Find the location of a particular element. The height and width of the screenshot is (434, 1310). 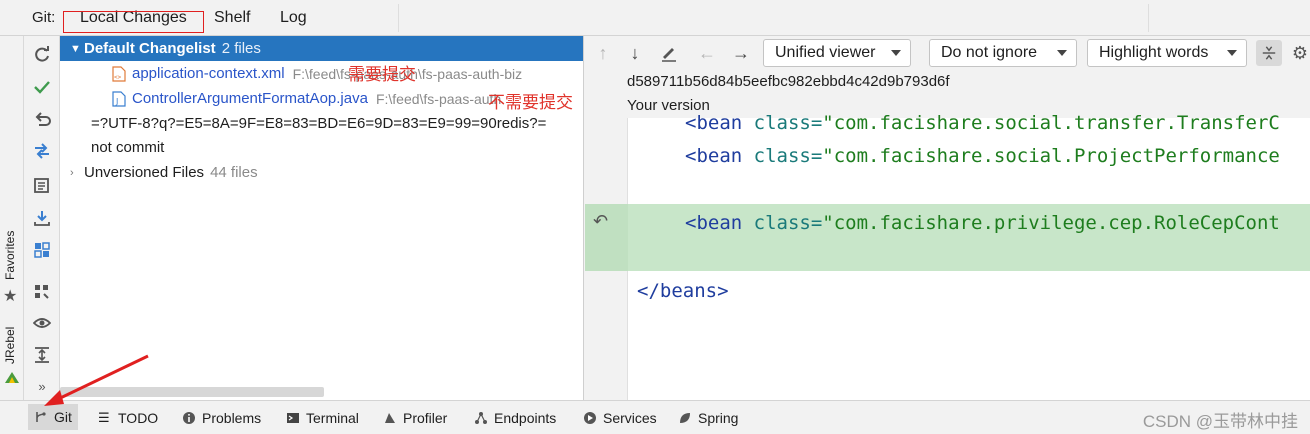

highlight-value: Highlight words is located at coordinates (1154, 52).